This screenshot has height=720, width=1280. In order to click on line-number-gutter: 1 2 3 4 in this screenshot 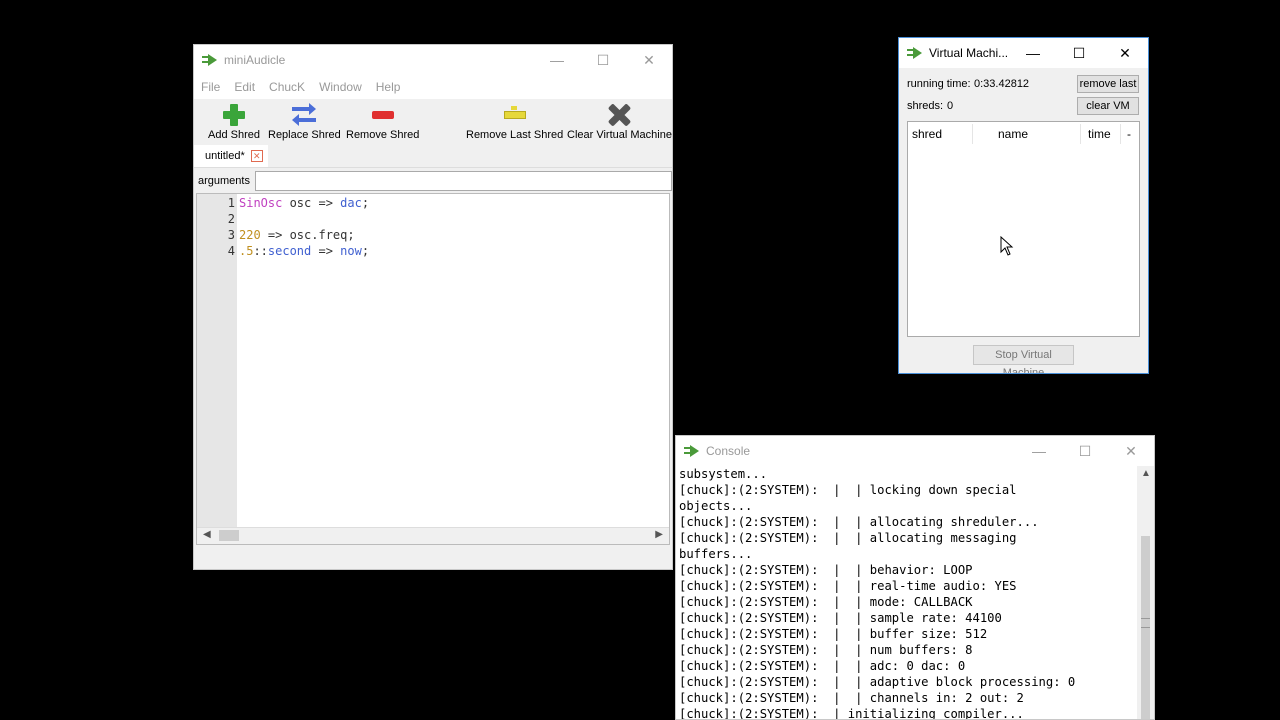, I will do `click(217, 362)`.